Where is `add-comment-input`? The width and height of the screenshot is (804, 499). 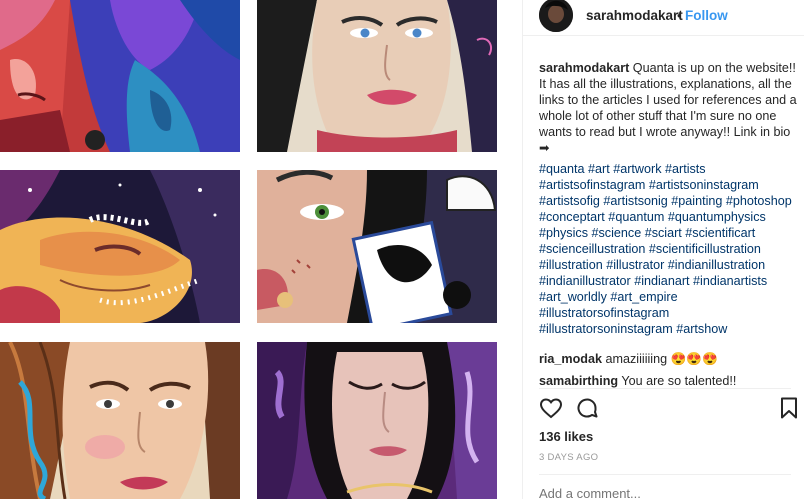 add-comment-input is located at coordinates (670, 492).